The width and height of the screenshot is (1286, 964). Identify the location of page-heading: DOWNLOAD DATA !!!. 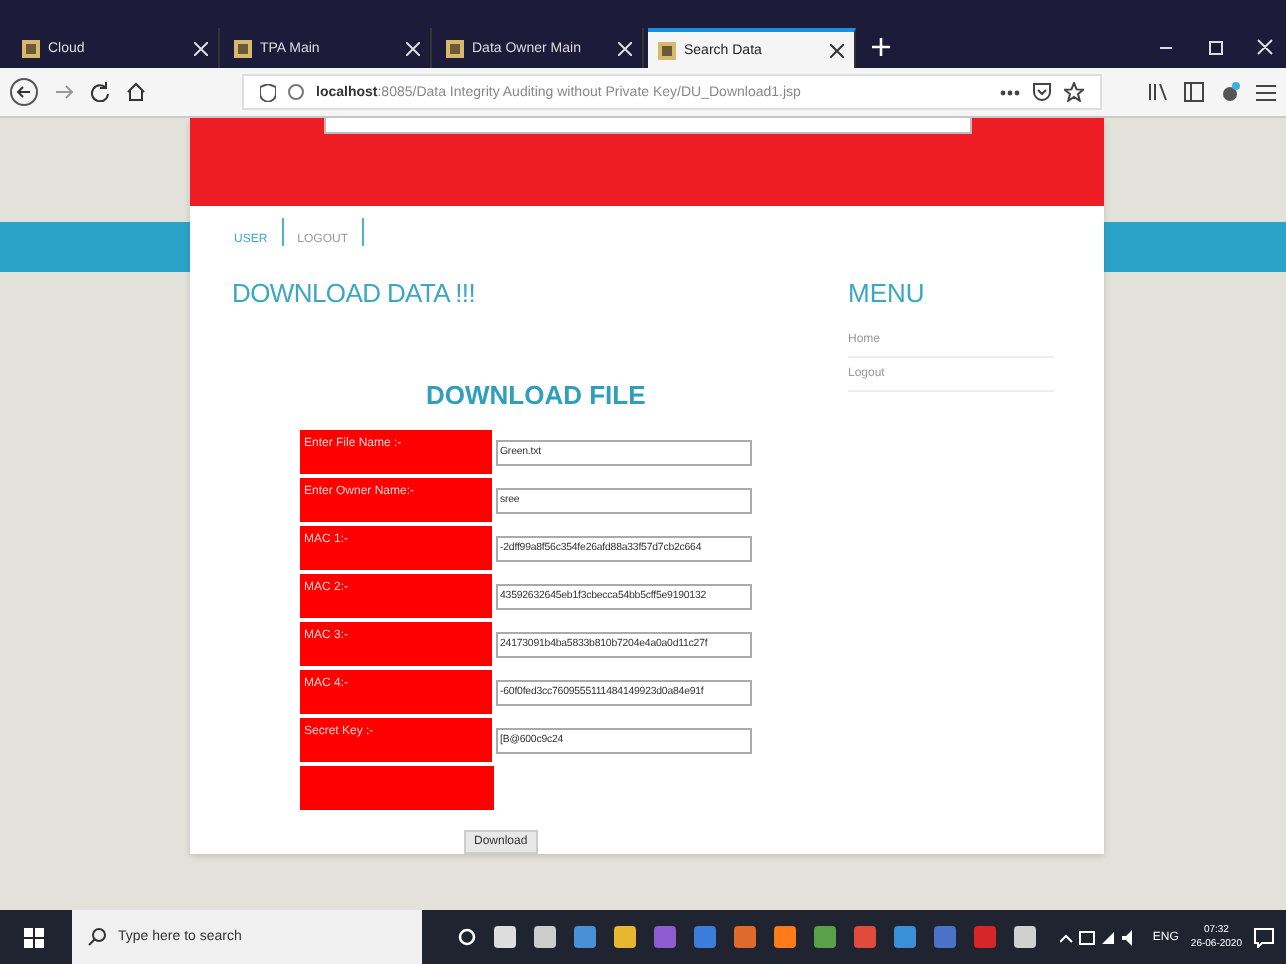
(355, 293).